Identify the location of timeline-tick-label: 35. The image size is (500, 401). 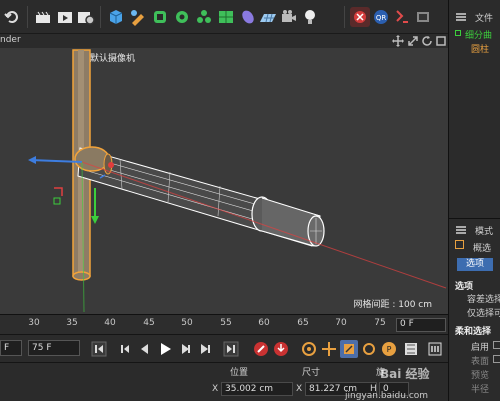
(72, 323).